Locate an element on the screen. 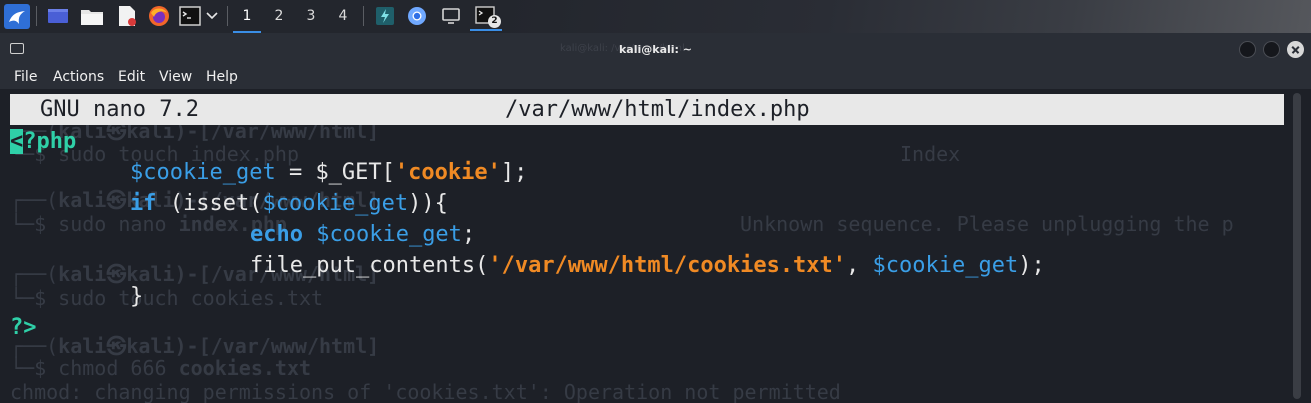 The height and width of the screenshot is (403, 1311). minimize-button is located at coordinates (1247, 49).